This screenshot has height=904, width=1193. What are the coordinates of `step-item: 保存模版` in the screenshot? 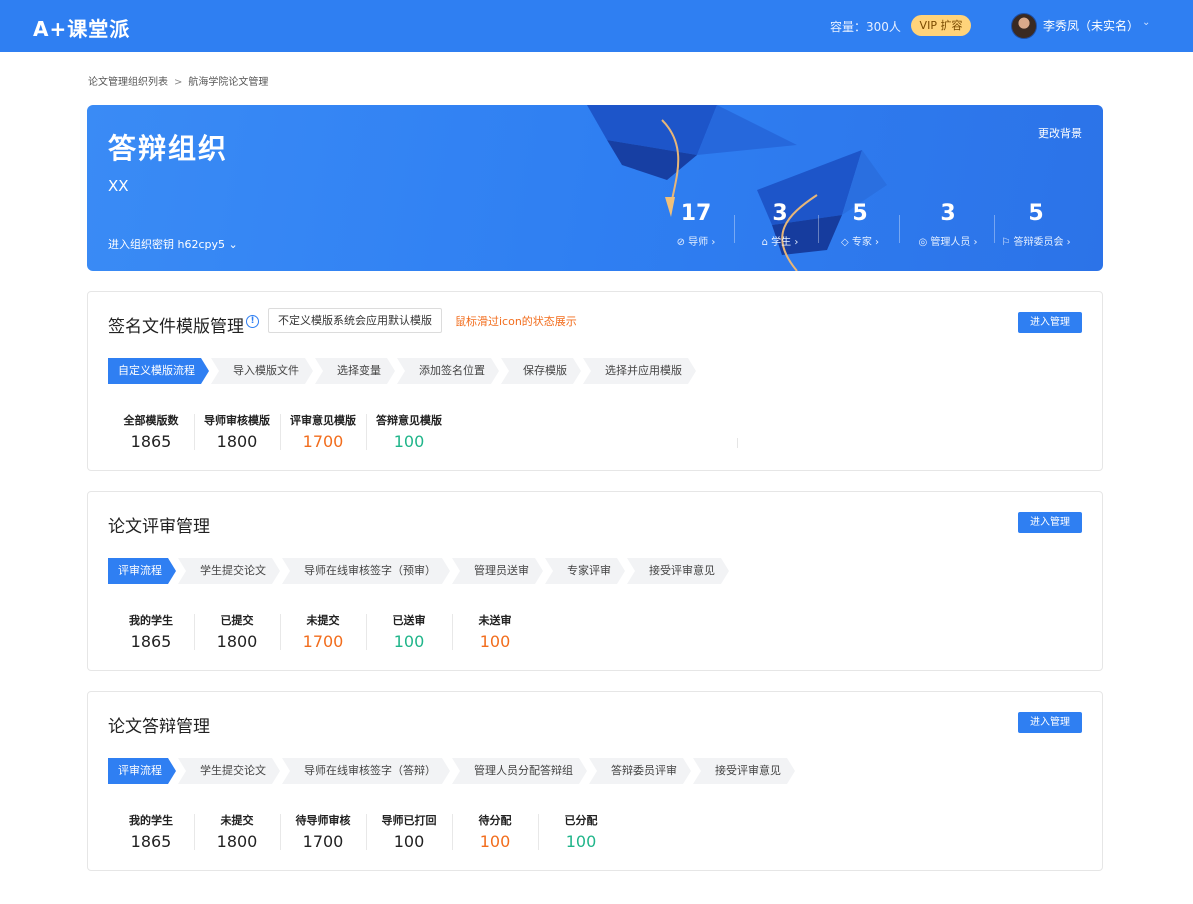 It's located at (541, 371).